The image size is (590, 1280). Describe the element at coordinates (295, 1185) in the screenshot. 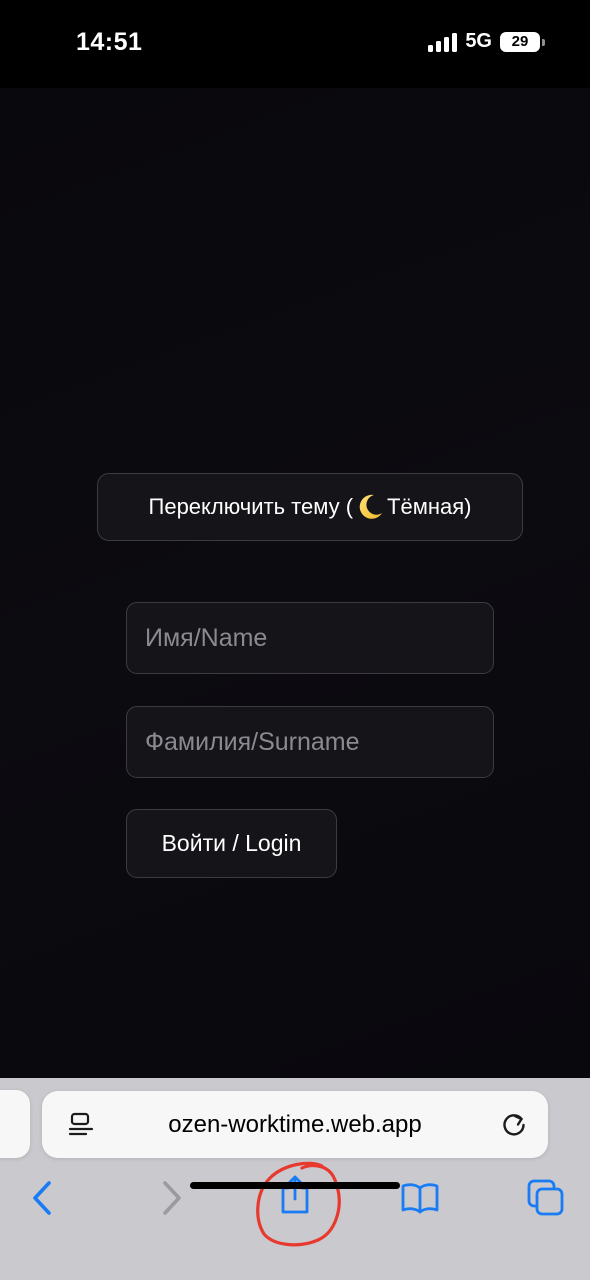

I see `home-indicator` at that location.